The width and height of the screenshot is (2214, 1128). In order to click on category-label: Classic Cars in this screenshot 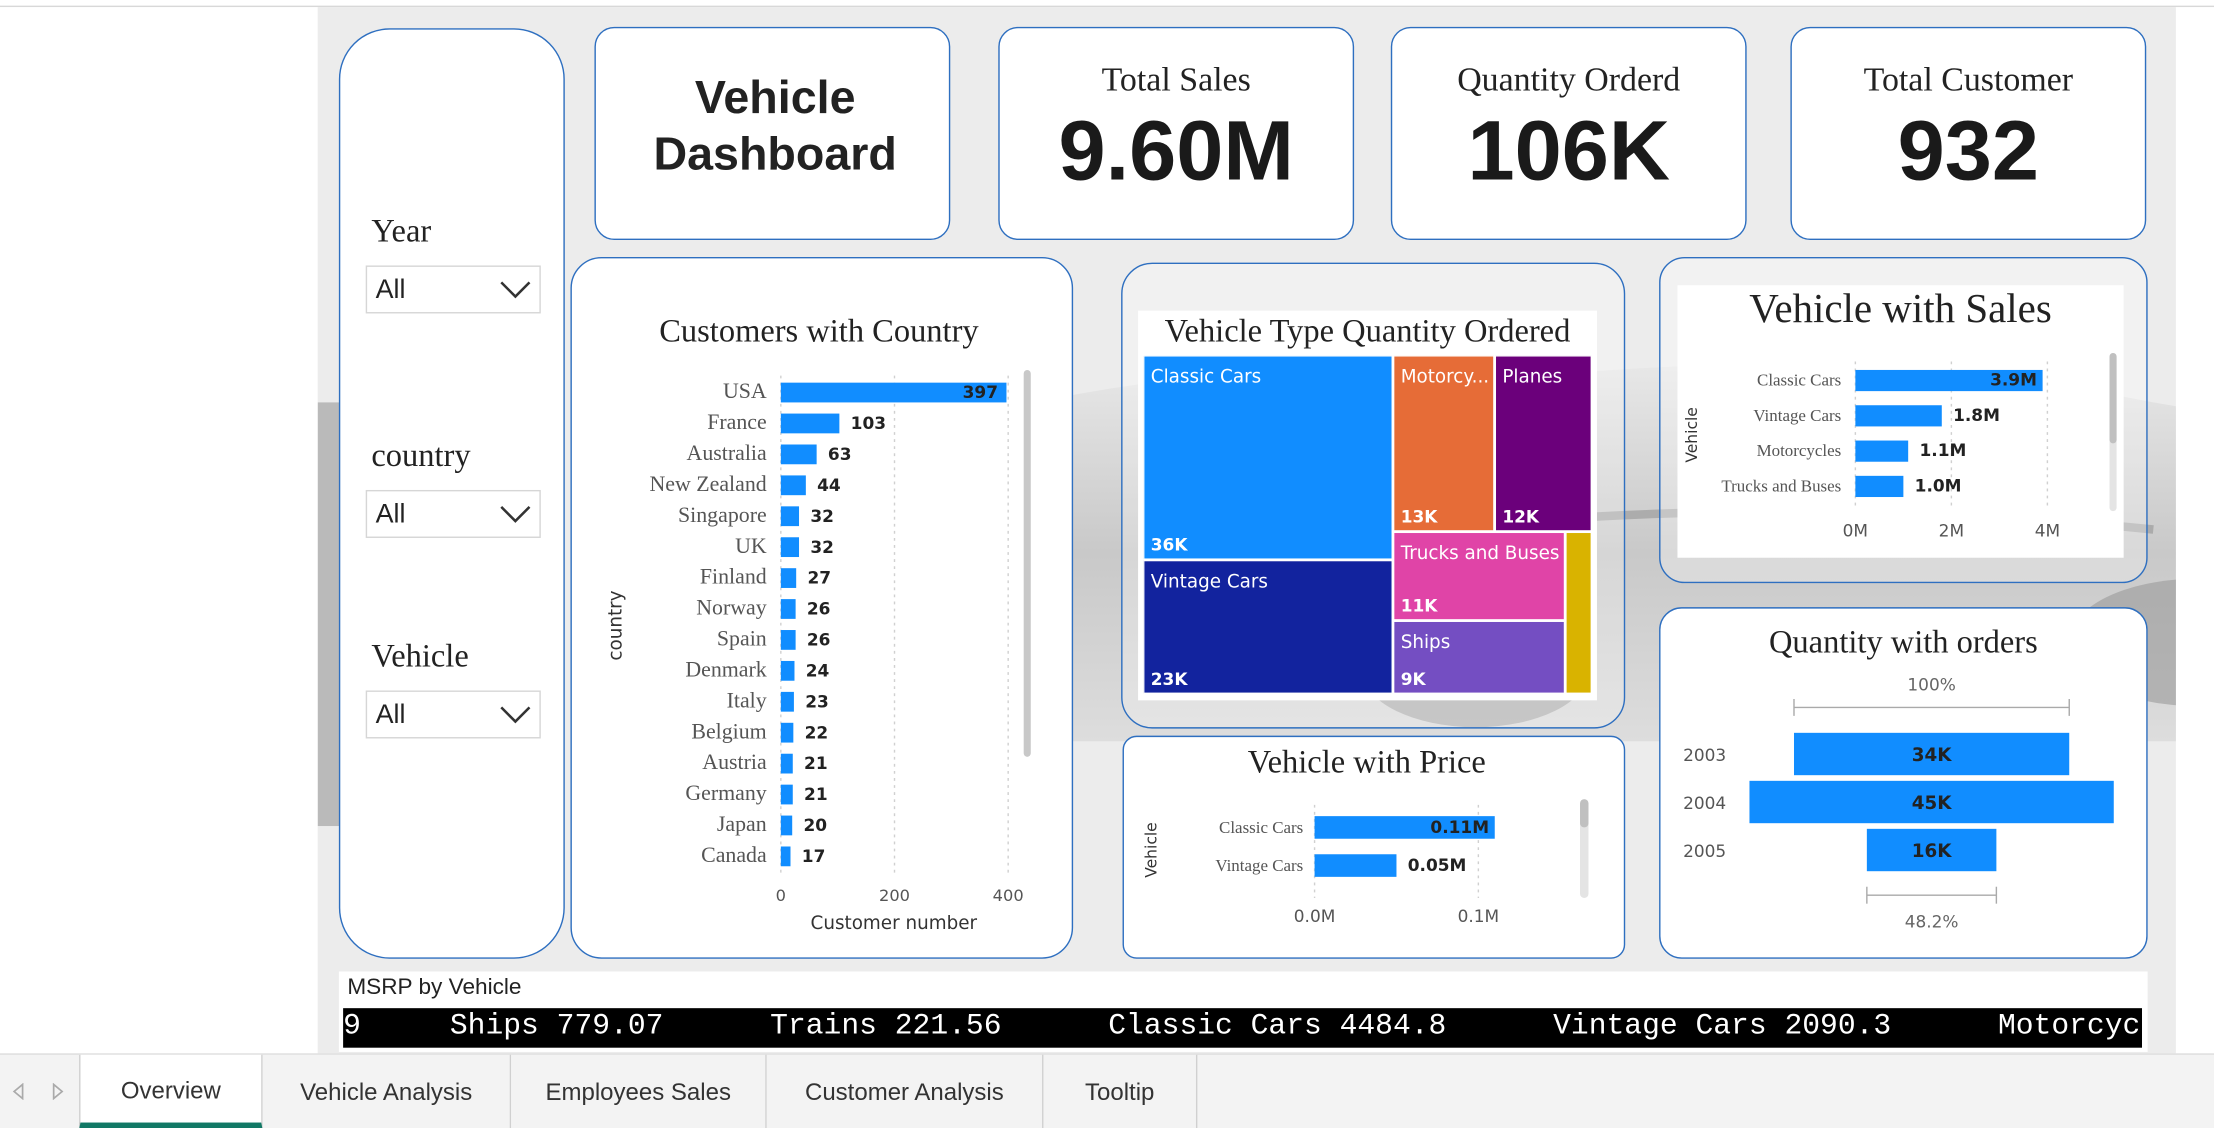, I will do `click(1799, 379)`.